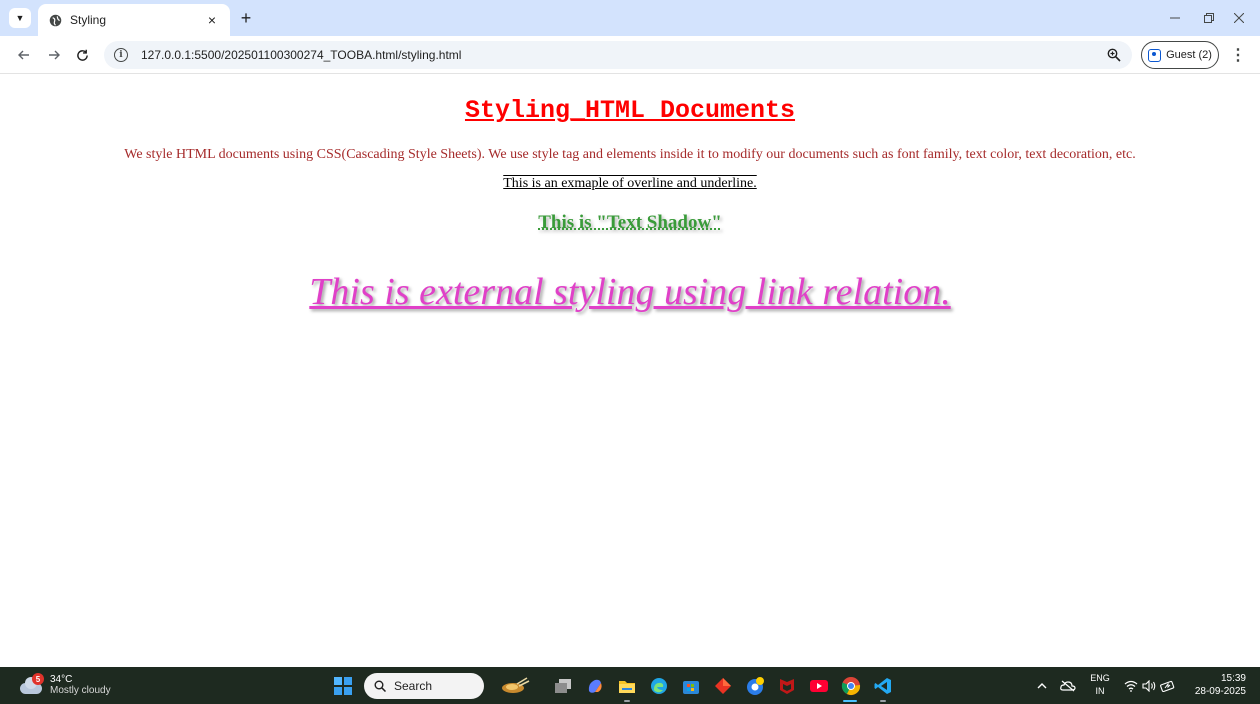 This screenshot has height=704, width=1260. Describe the element at coordinates (563, 686) in the screenshot. I see `task-view-icon` at that location.